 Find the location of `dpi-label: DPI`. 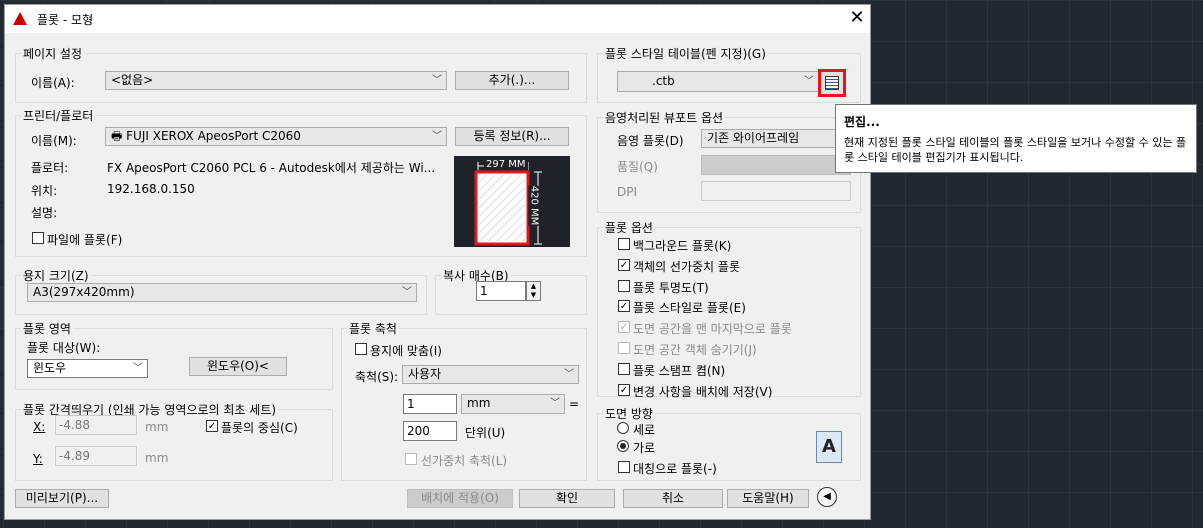

dpi-label: DPI is located at coordinates (627, 192).